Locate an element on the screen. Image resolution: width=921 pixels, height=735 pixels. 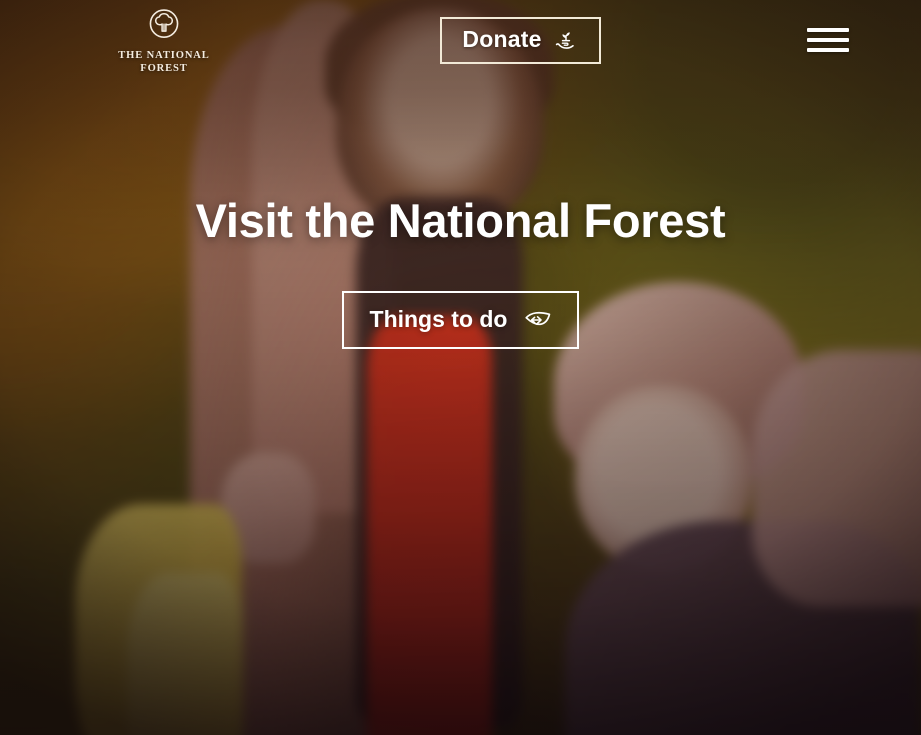
hamburger-menu-icon is located at coordinates (828, 40).